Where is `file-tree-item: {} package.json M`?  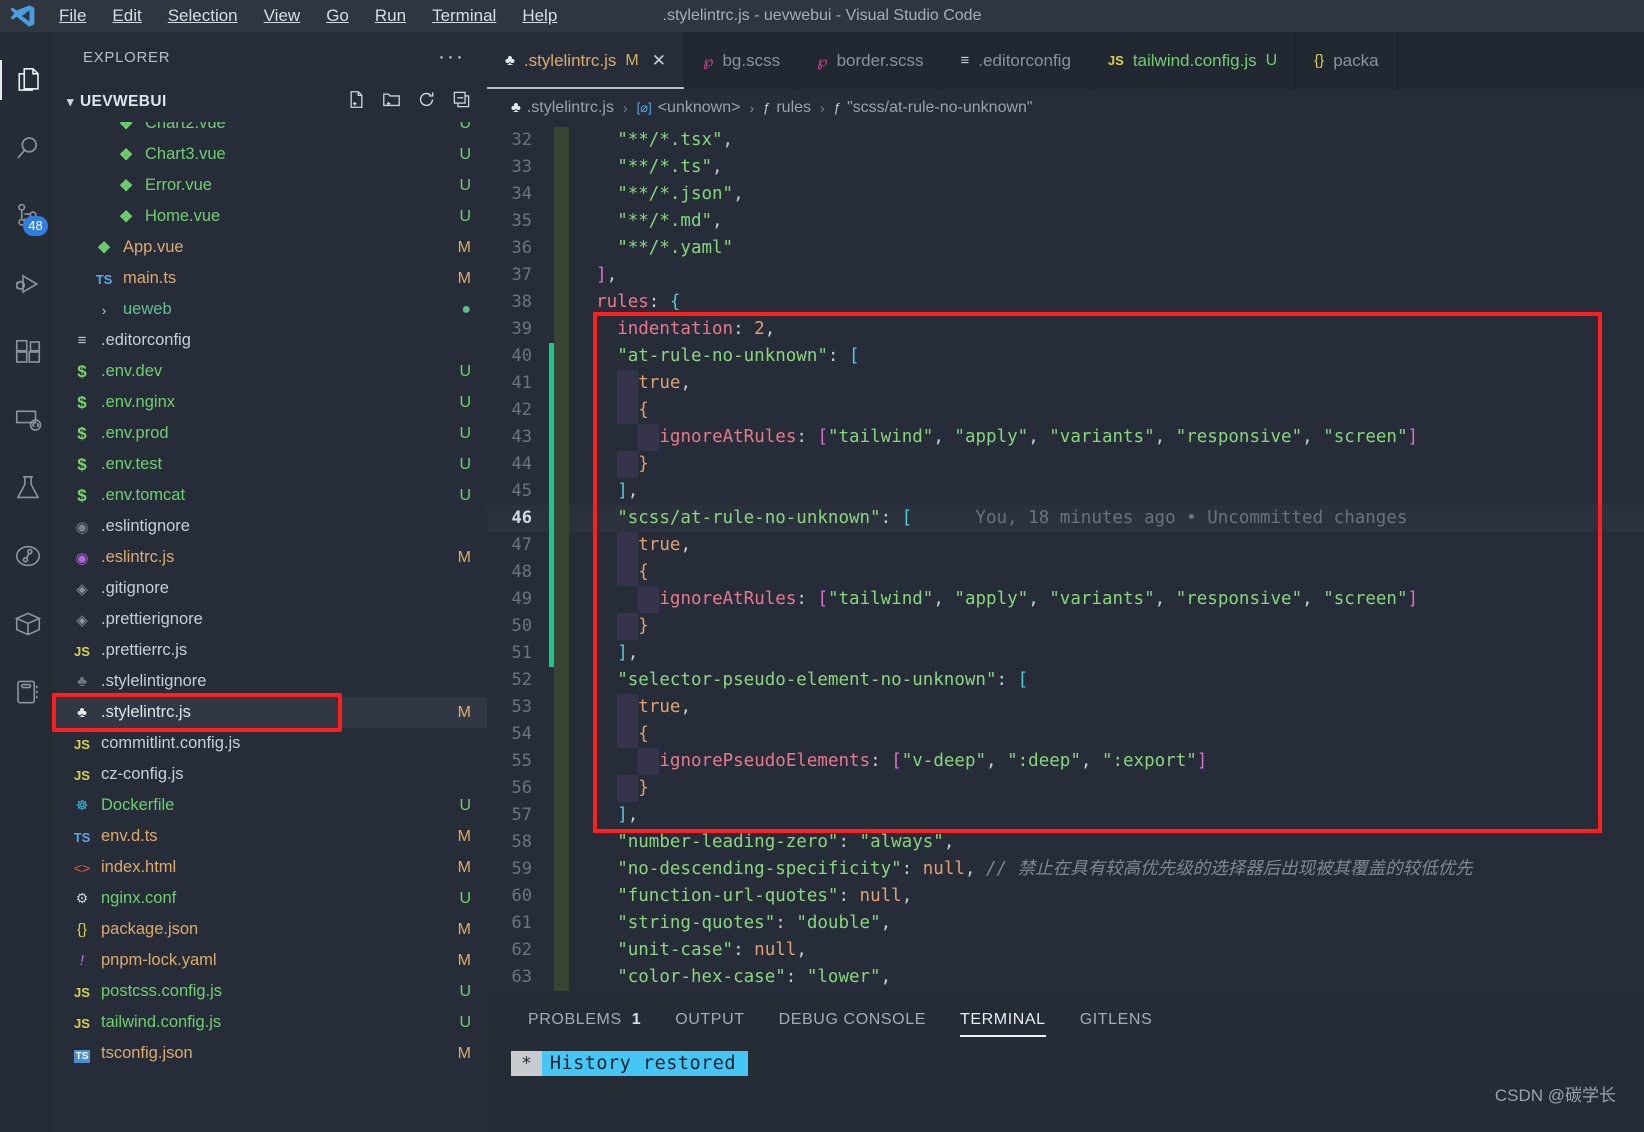
file-tree-item: {} package.json M is located at coordinates (271, 929).